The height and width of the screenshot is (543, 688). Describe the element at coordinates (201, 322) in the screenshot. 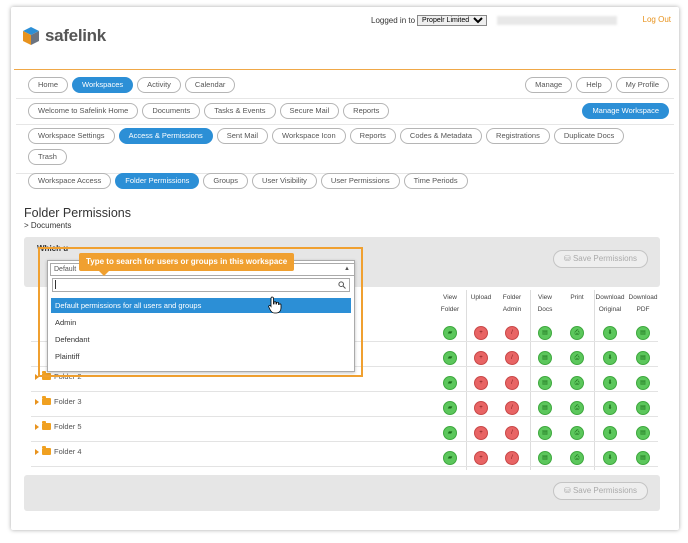

I see `dropdown-option-admin: Admin` at that location.